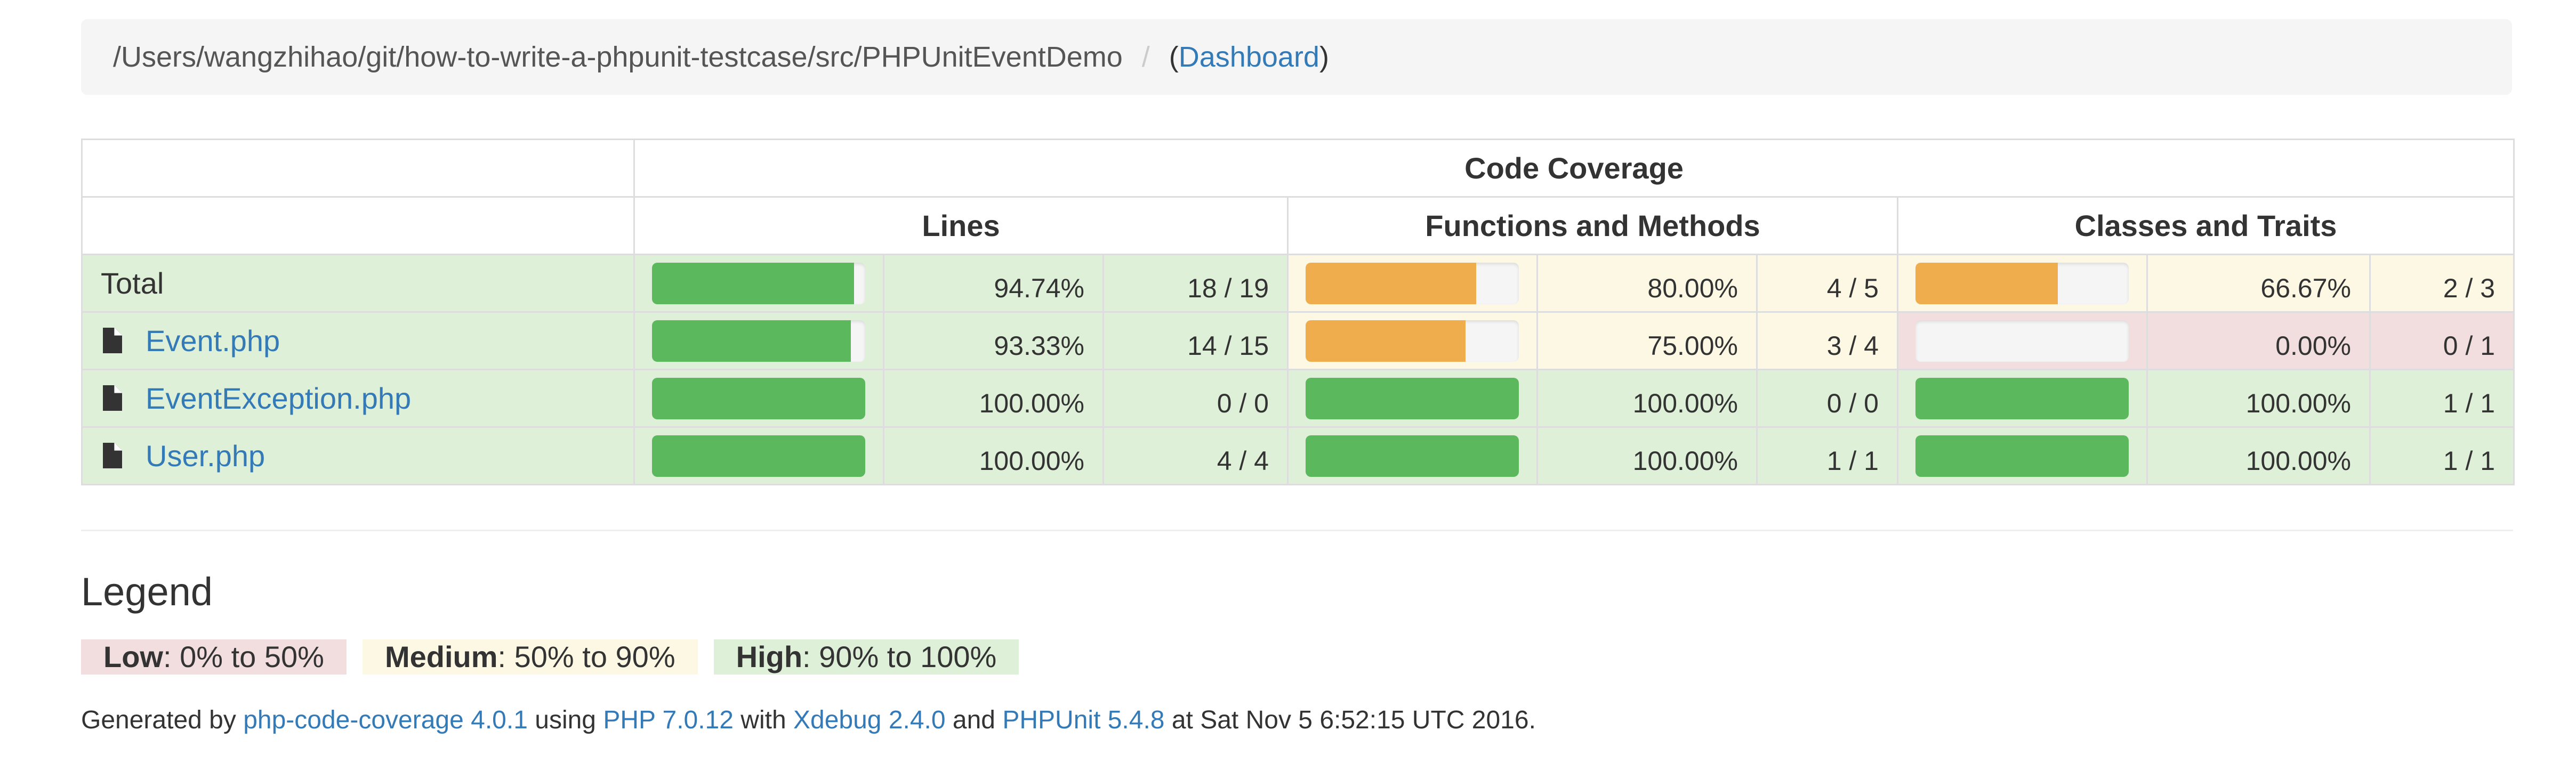 Image resolution: width=2576 pixels, height=763 pixels. I want to click on functions-percent: 75.00%, so click(1647, 340).